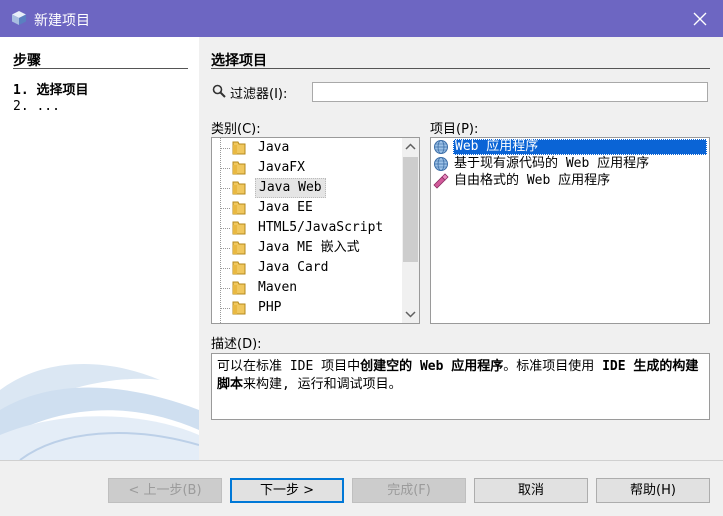 The width and height of the screenshot is (723, 516). Describe the element at coordinates (62, 90) in the screenshot. I see `step-label: 选择项目` at that location.